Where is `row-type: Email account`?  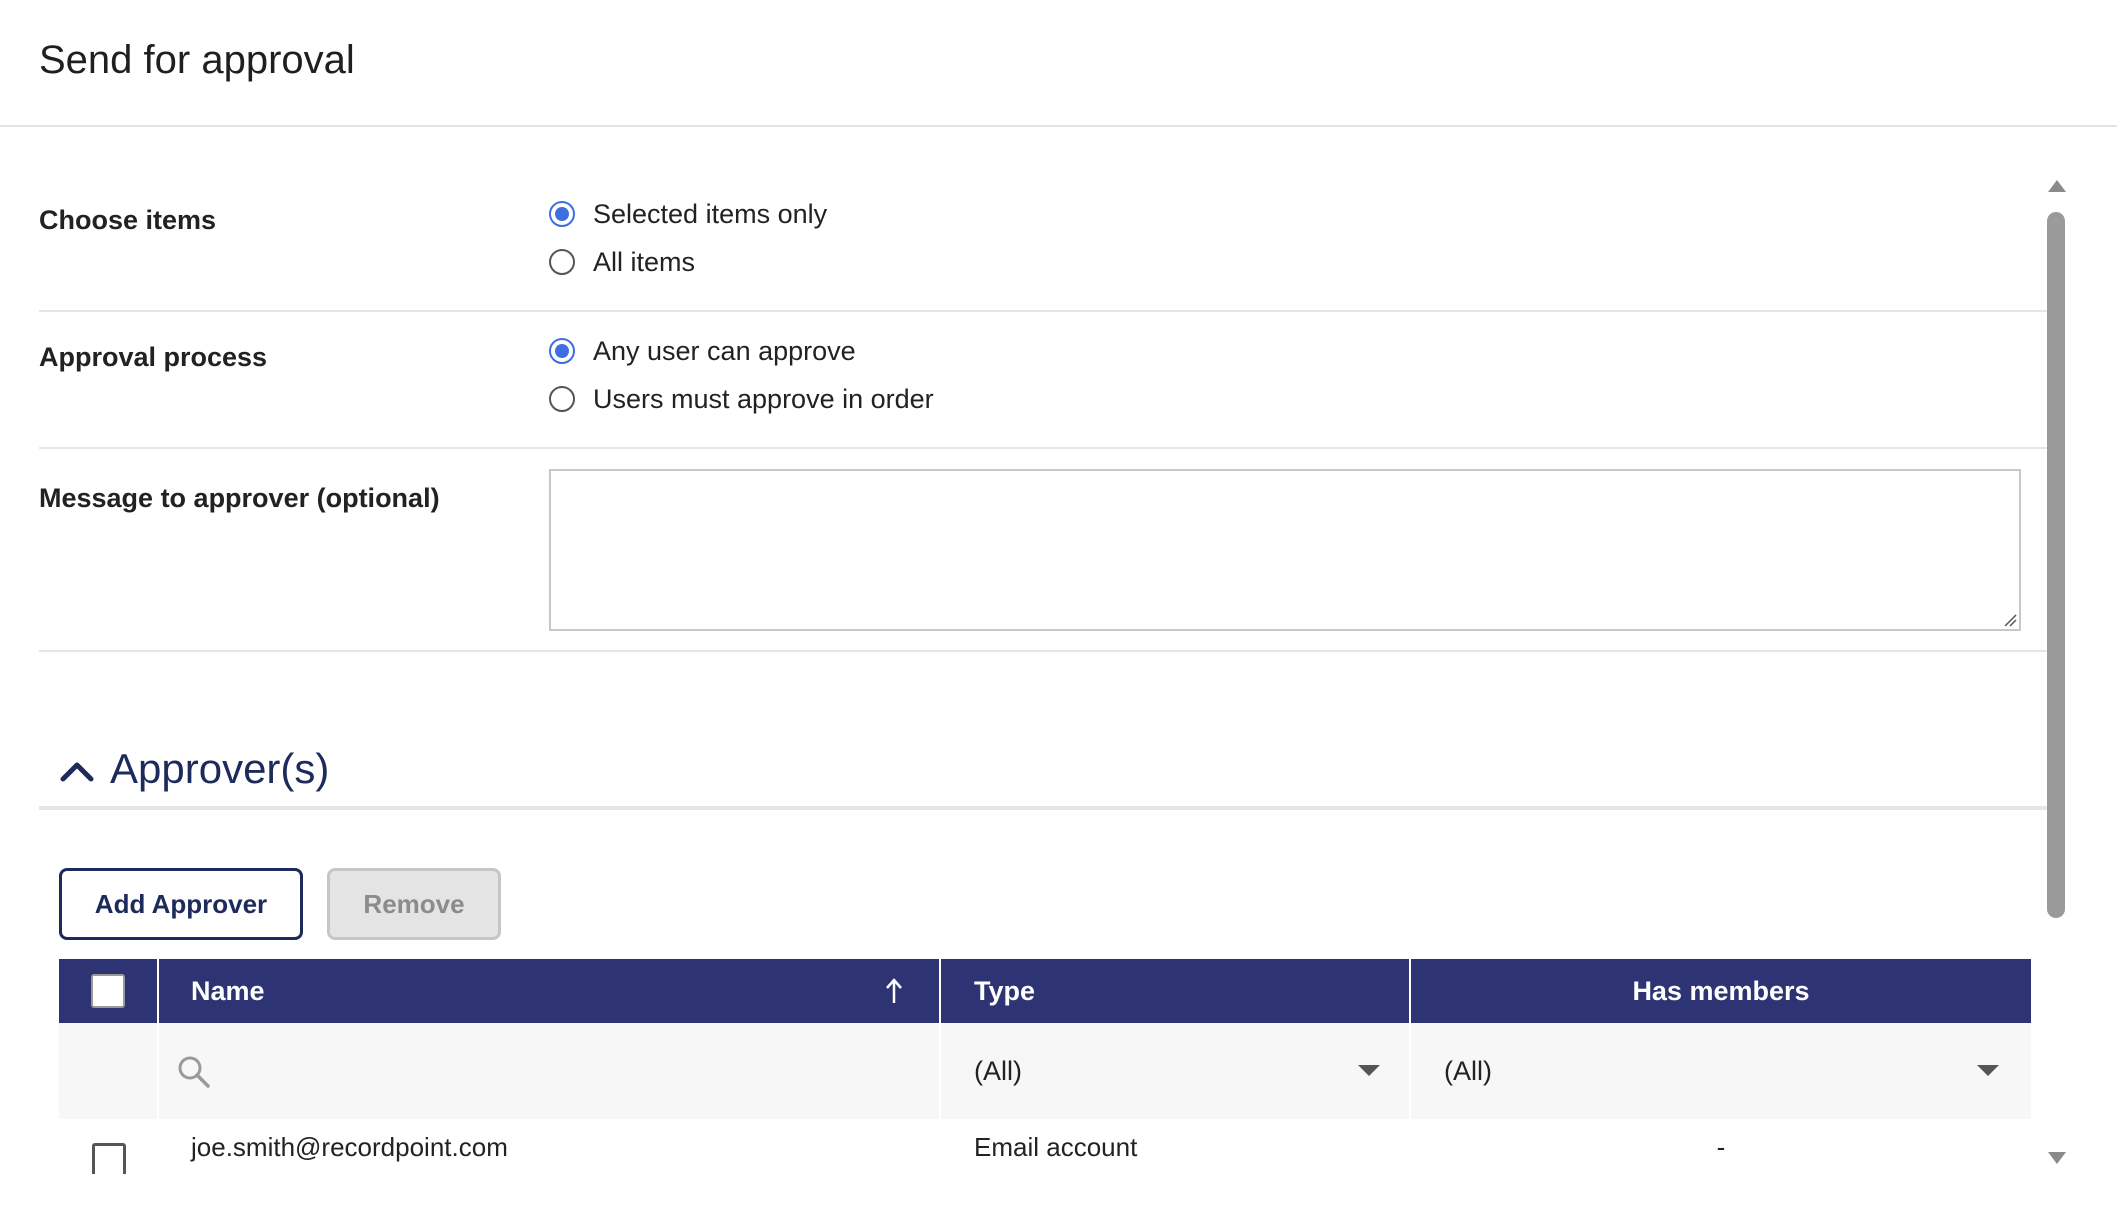
row-type: Email account is located at coordinates (1056, 1146).